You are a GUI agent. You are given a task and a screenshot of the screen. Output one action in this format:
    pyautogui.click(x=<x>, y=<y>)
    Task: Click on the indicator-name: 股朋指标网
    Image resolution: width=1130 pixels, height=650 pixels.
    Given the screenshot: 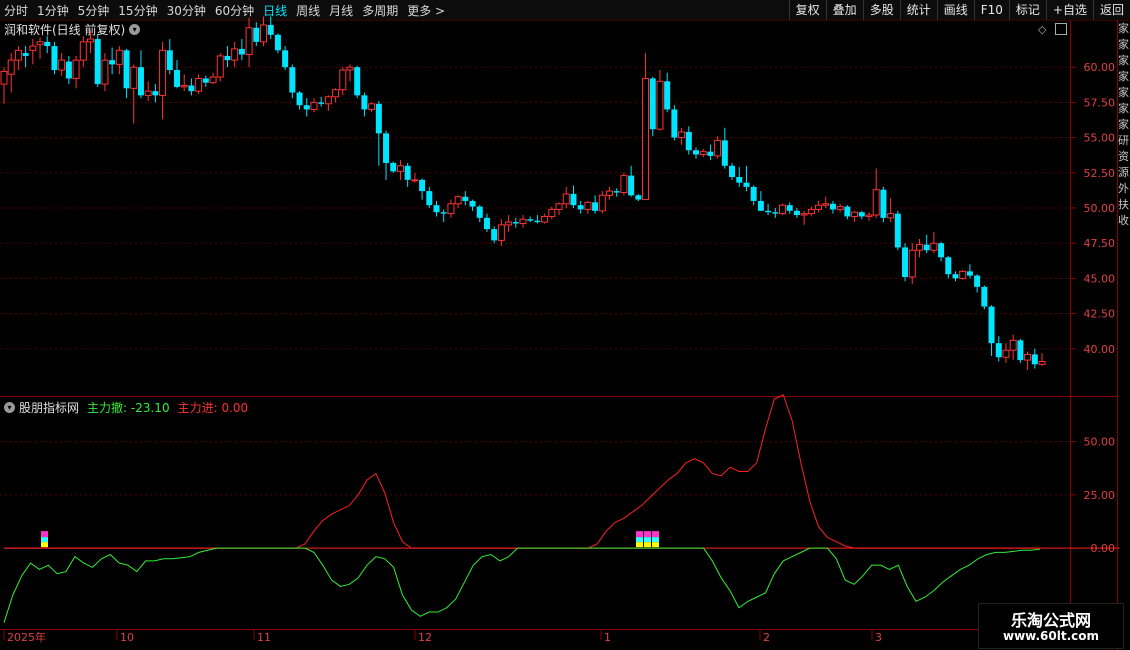 What is the action you would take?
    pyautogui.click(x=49, y=407)
    